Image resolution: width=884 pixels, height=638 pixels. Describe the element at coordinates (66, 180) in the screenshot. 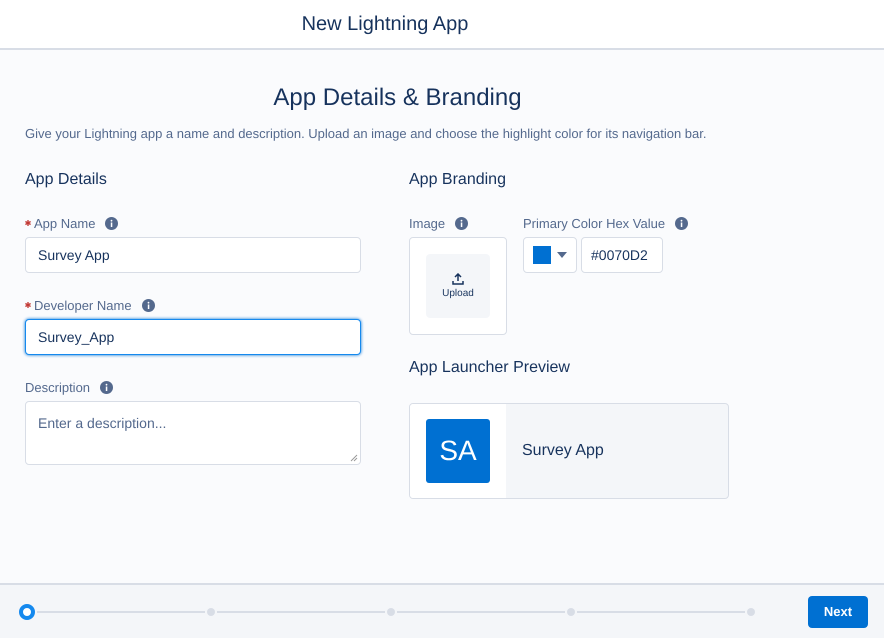

I see `section-title: App Details` at that location.